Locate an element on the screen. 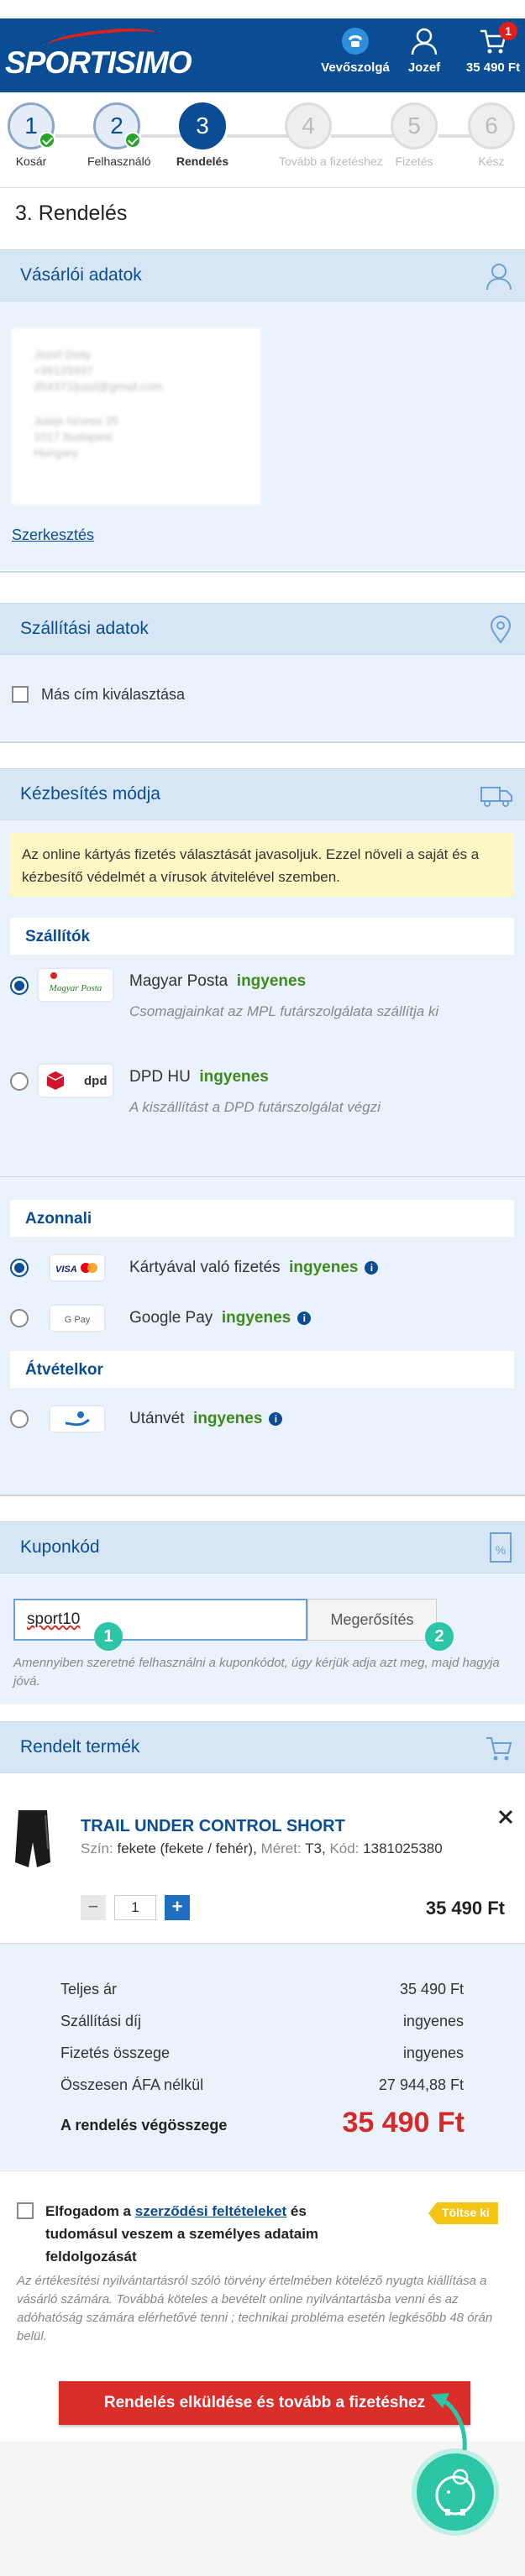 Image resolution: width=525 pixels, height=2576 pixels. user-menu: Jozef is located at coordinates (424, 51).